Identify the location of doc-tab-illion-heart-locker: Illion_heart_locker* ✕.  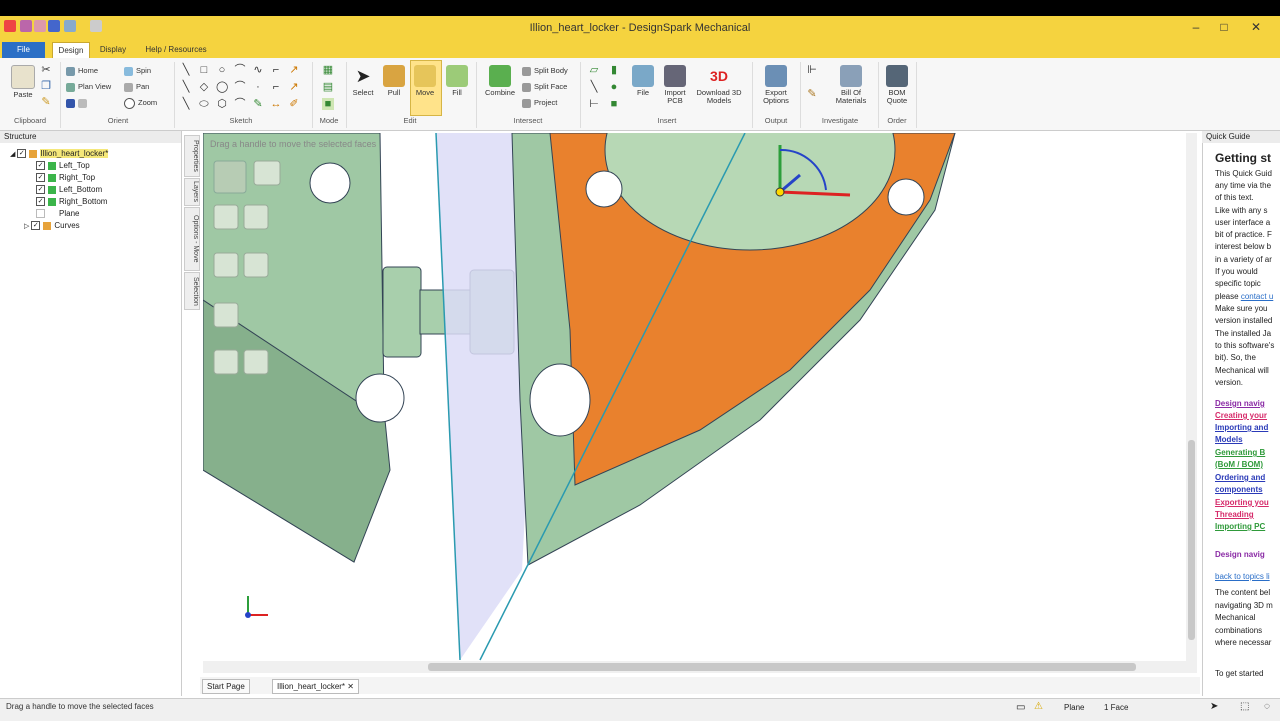
(315, 686).